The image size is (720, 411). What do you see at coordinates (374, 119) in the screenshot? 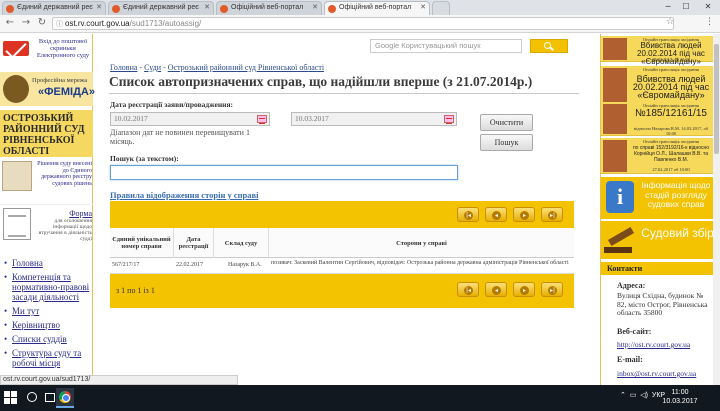
I see `date-to-field: 10.03.2017` at bounding box center [374, 119].